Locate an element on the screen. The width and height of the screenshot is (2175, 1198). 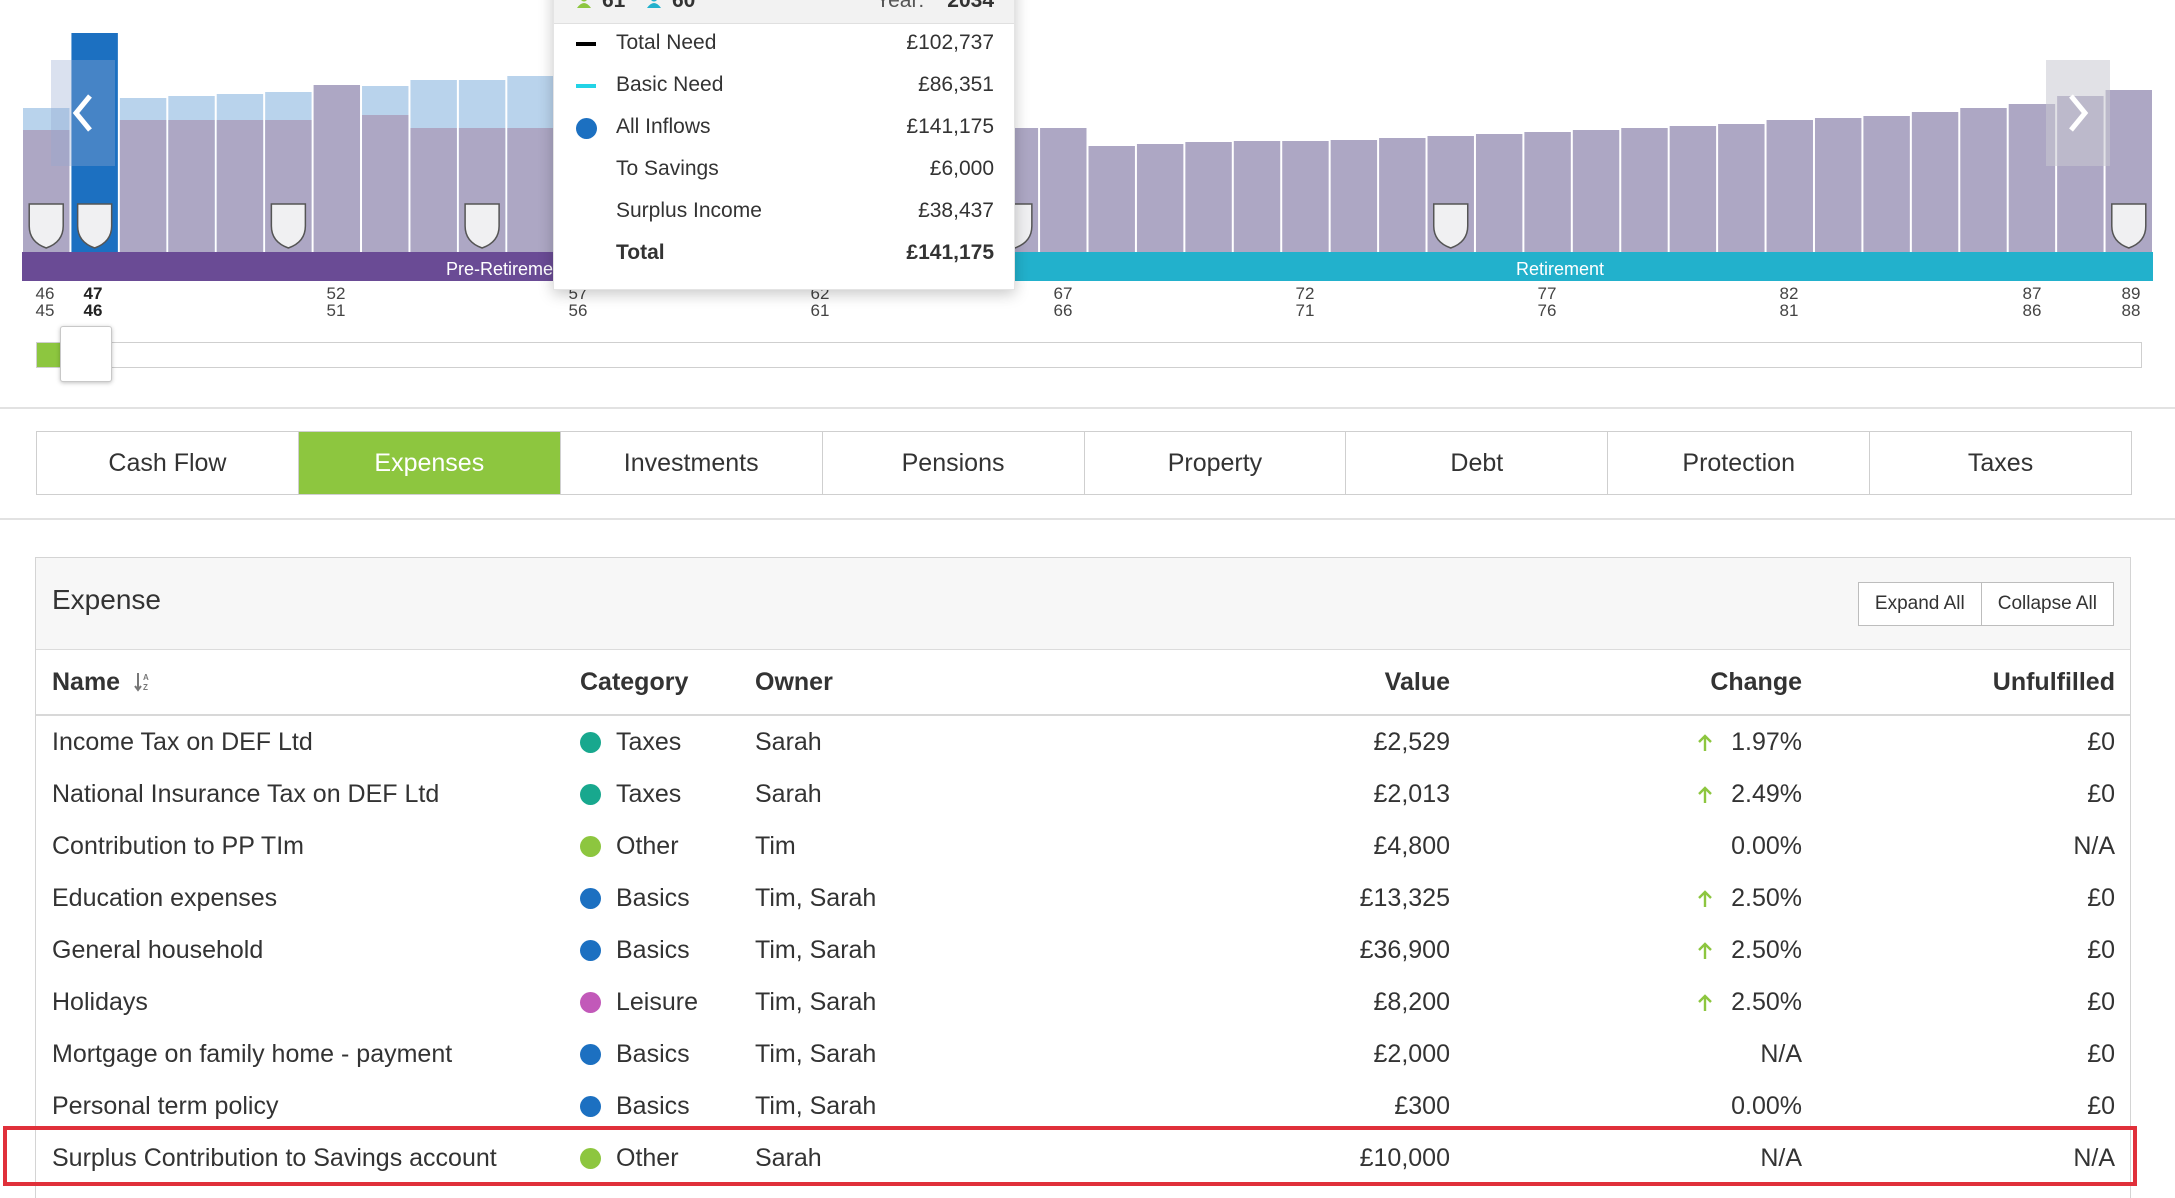
expense-name: Mortgage on family home - payment is located at coordinates (252, 1054).